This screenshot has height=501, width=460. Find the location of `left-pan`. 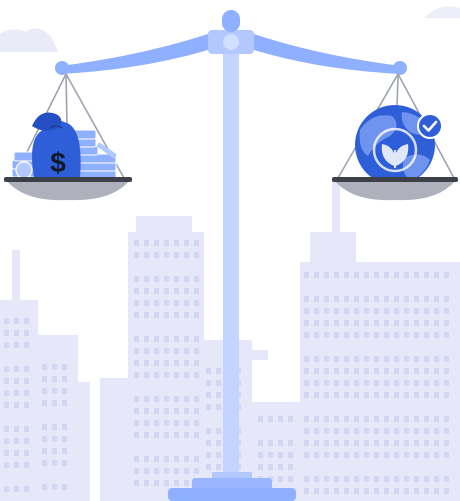

left-pan is located at coordinates (68, 189).